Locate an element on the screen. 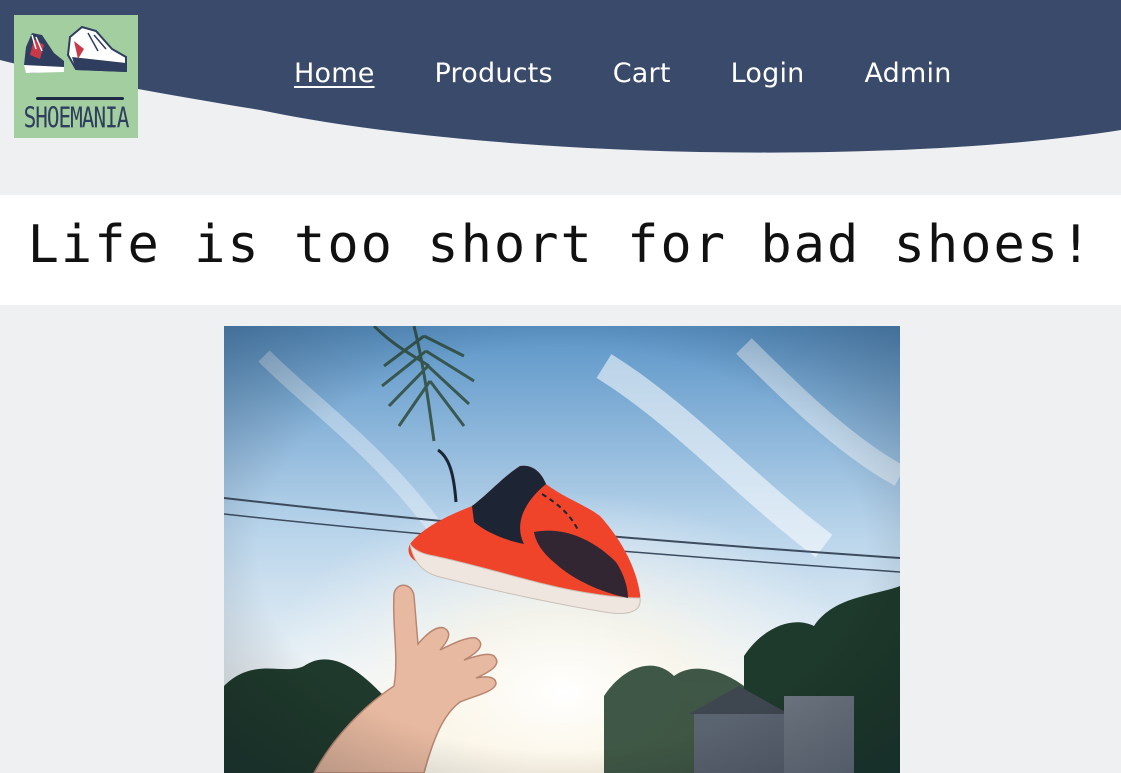  sneakers-icon is located at coordinates (75, 49).